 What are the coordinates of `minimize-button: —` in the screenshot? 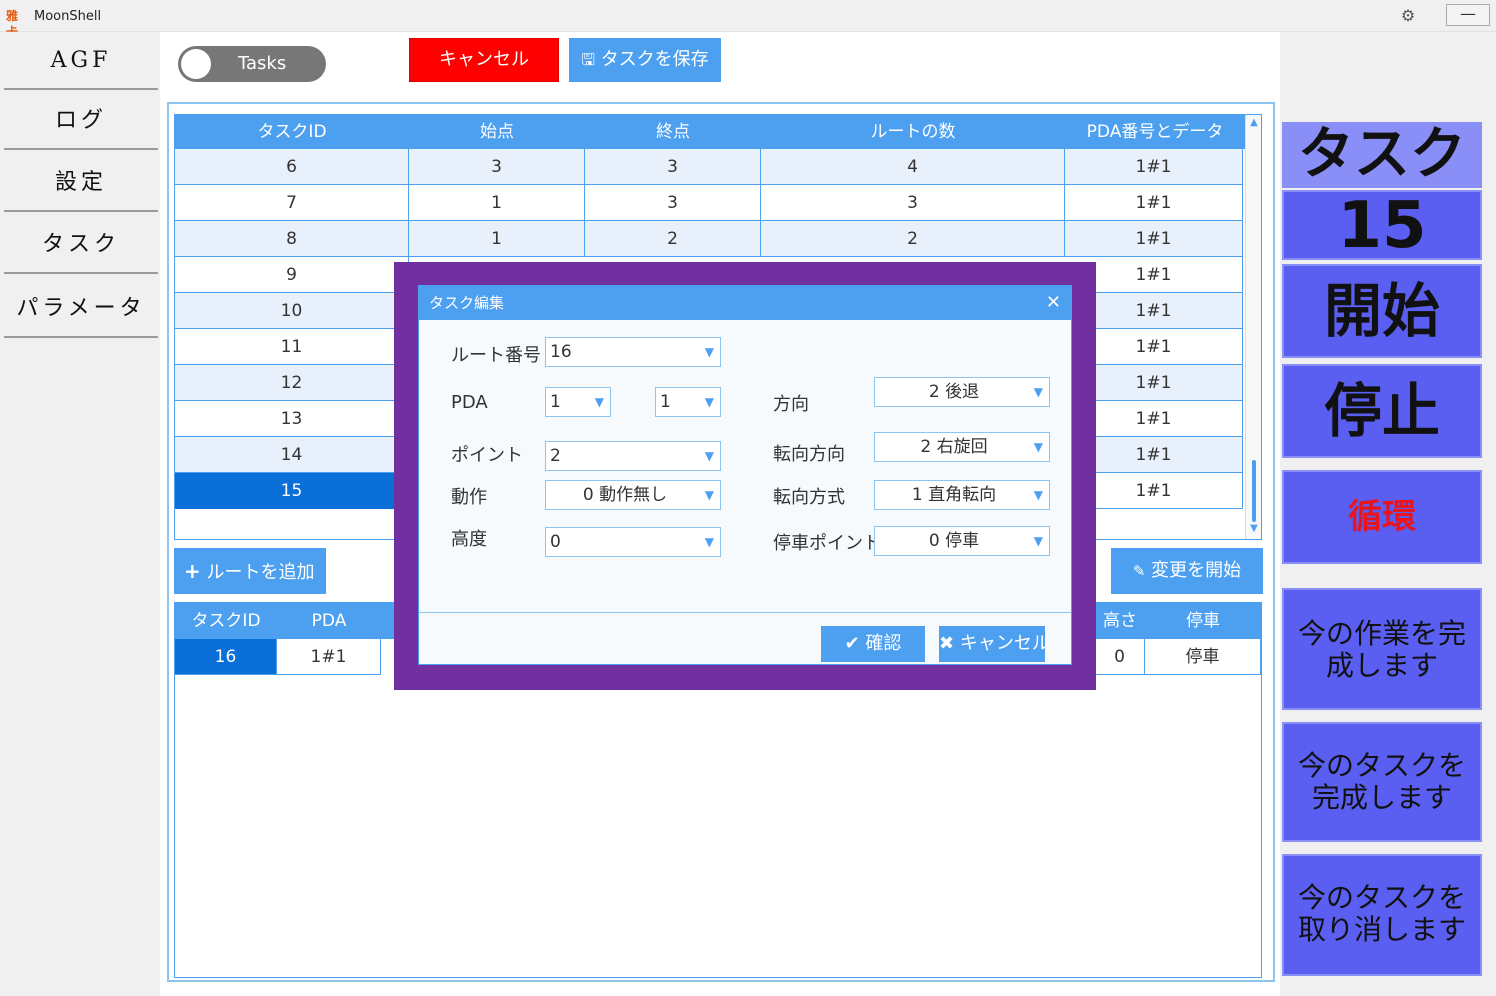 It's located at (1468, 15).